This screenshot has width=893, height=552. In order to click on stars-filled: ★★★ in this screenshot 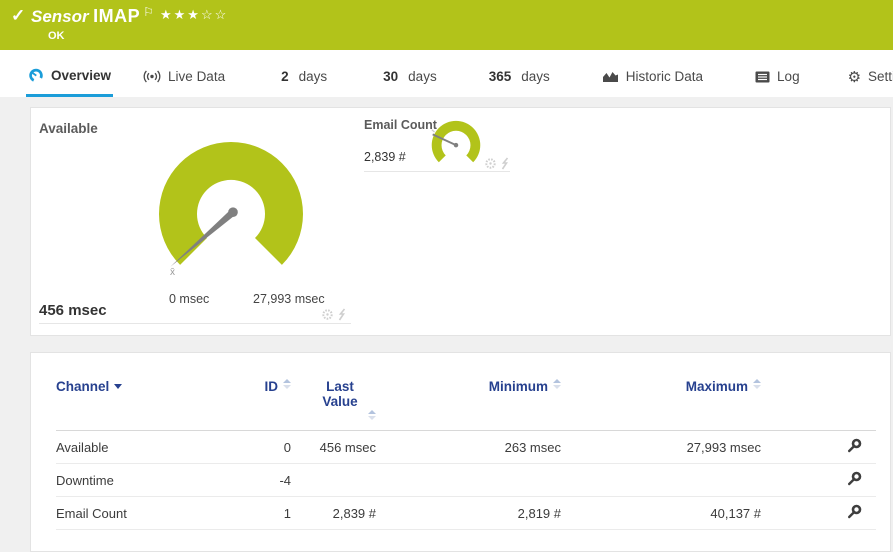, I will do `click(180, 14)`.